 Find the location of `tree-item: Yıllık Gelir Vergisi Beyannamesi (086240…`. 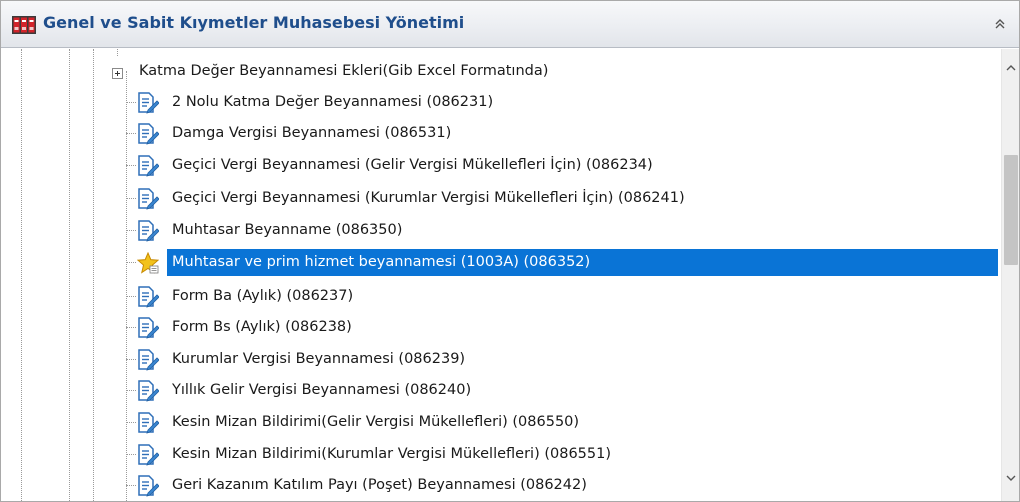

tree-item: Yıllık Gelir Vergisi Beyannamesi (086240… is located at coordinates (501, 390).